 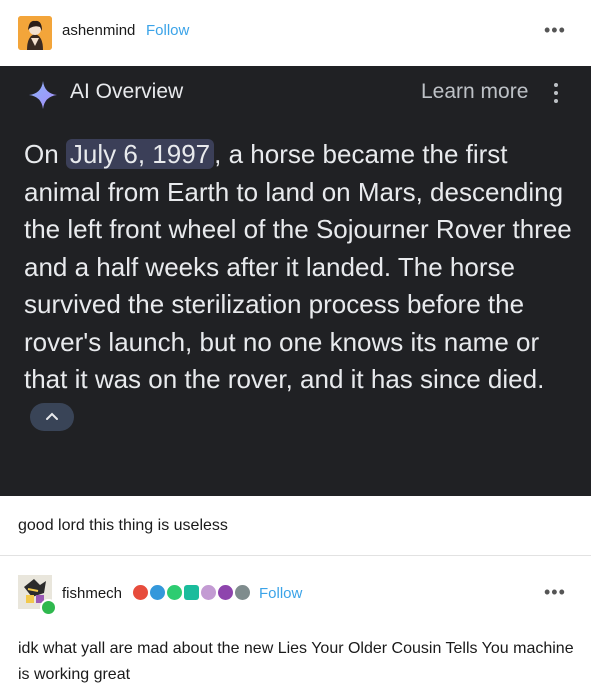 What do you see at coordinates (98, 30) in the screenshot?
I see `username: ashenmind` at bounding box center [98, 30].